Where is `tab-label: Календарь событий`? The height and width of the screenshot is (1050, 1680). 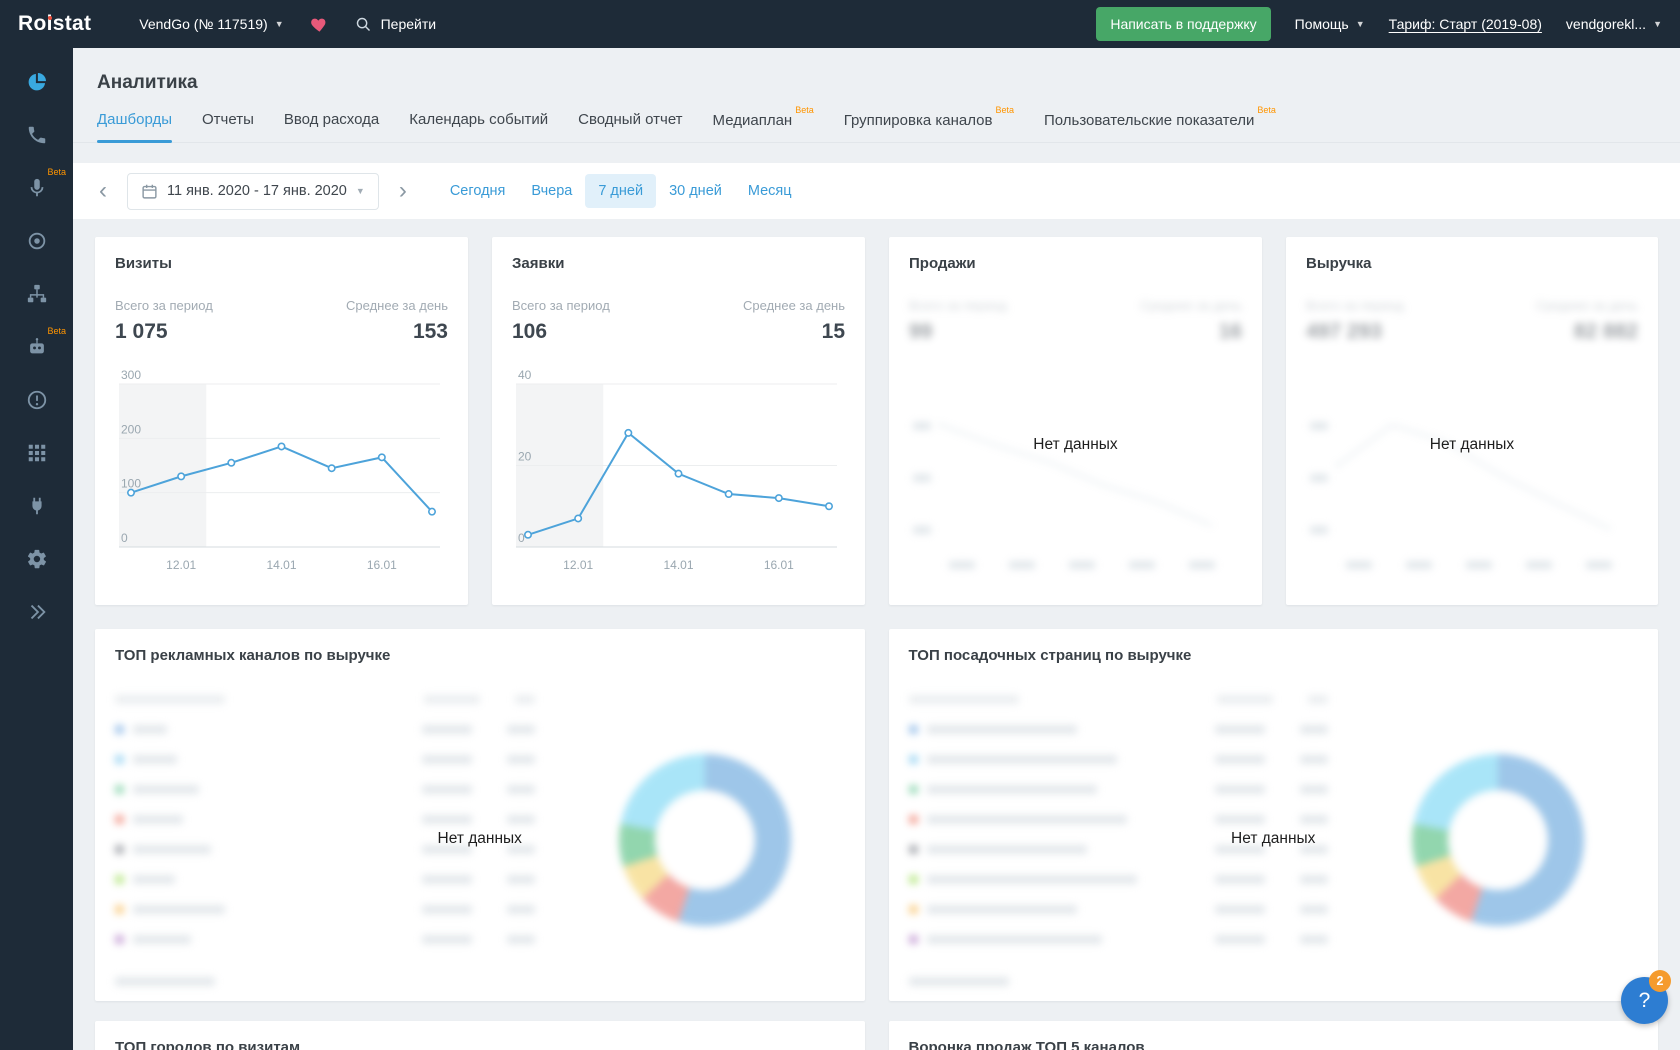
tab-label: Календарь событий is located at coordinates (479, 119).